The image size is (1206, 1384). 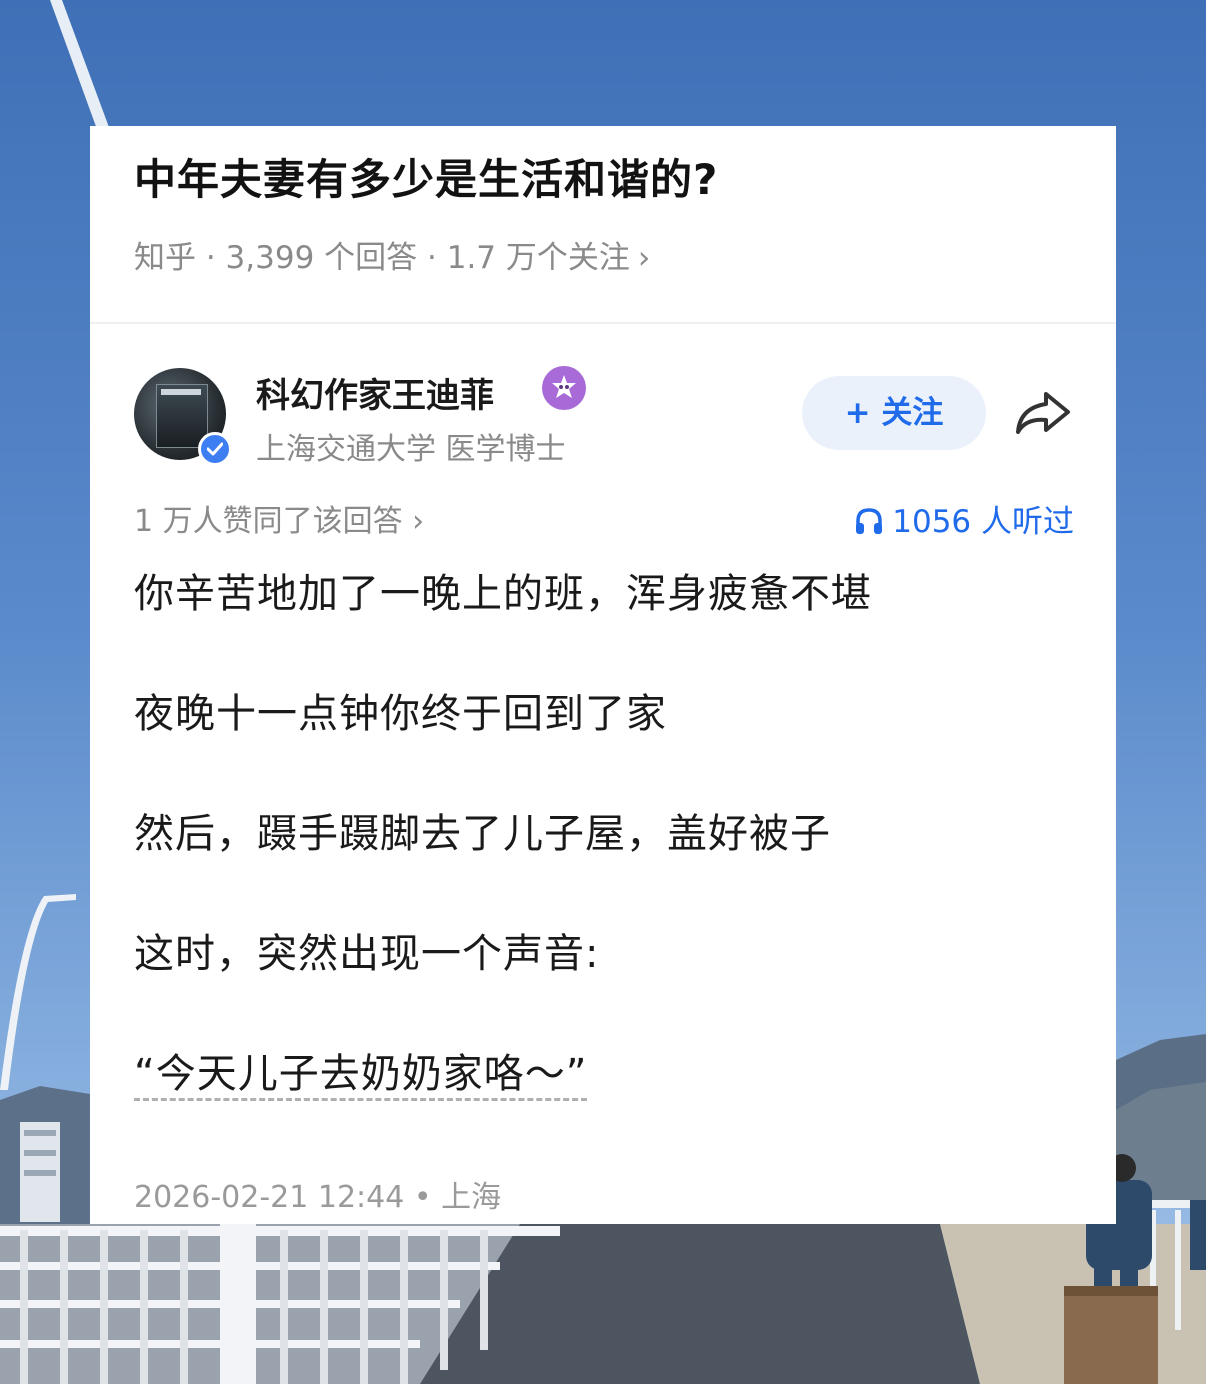 I want to click on headphones-icon, so click(x=869, y=521).